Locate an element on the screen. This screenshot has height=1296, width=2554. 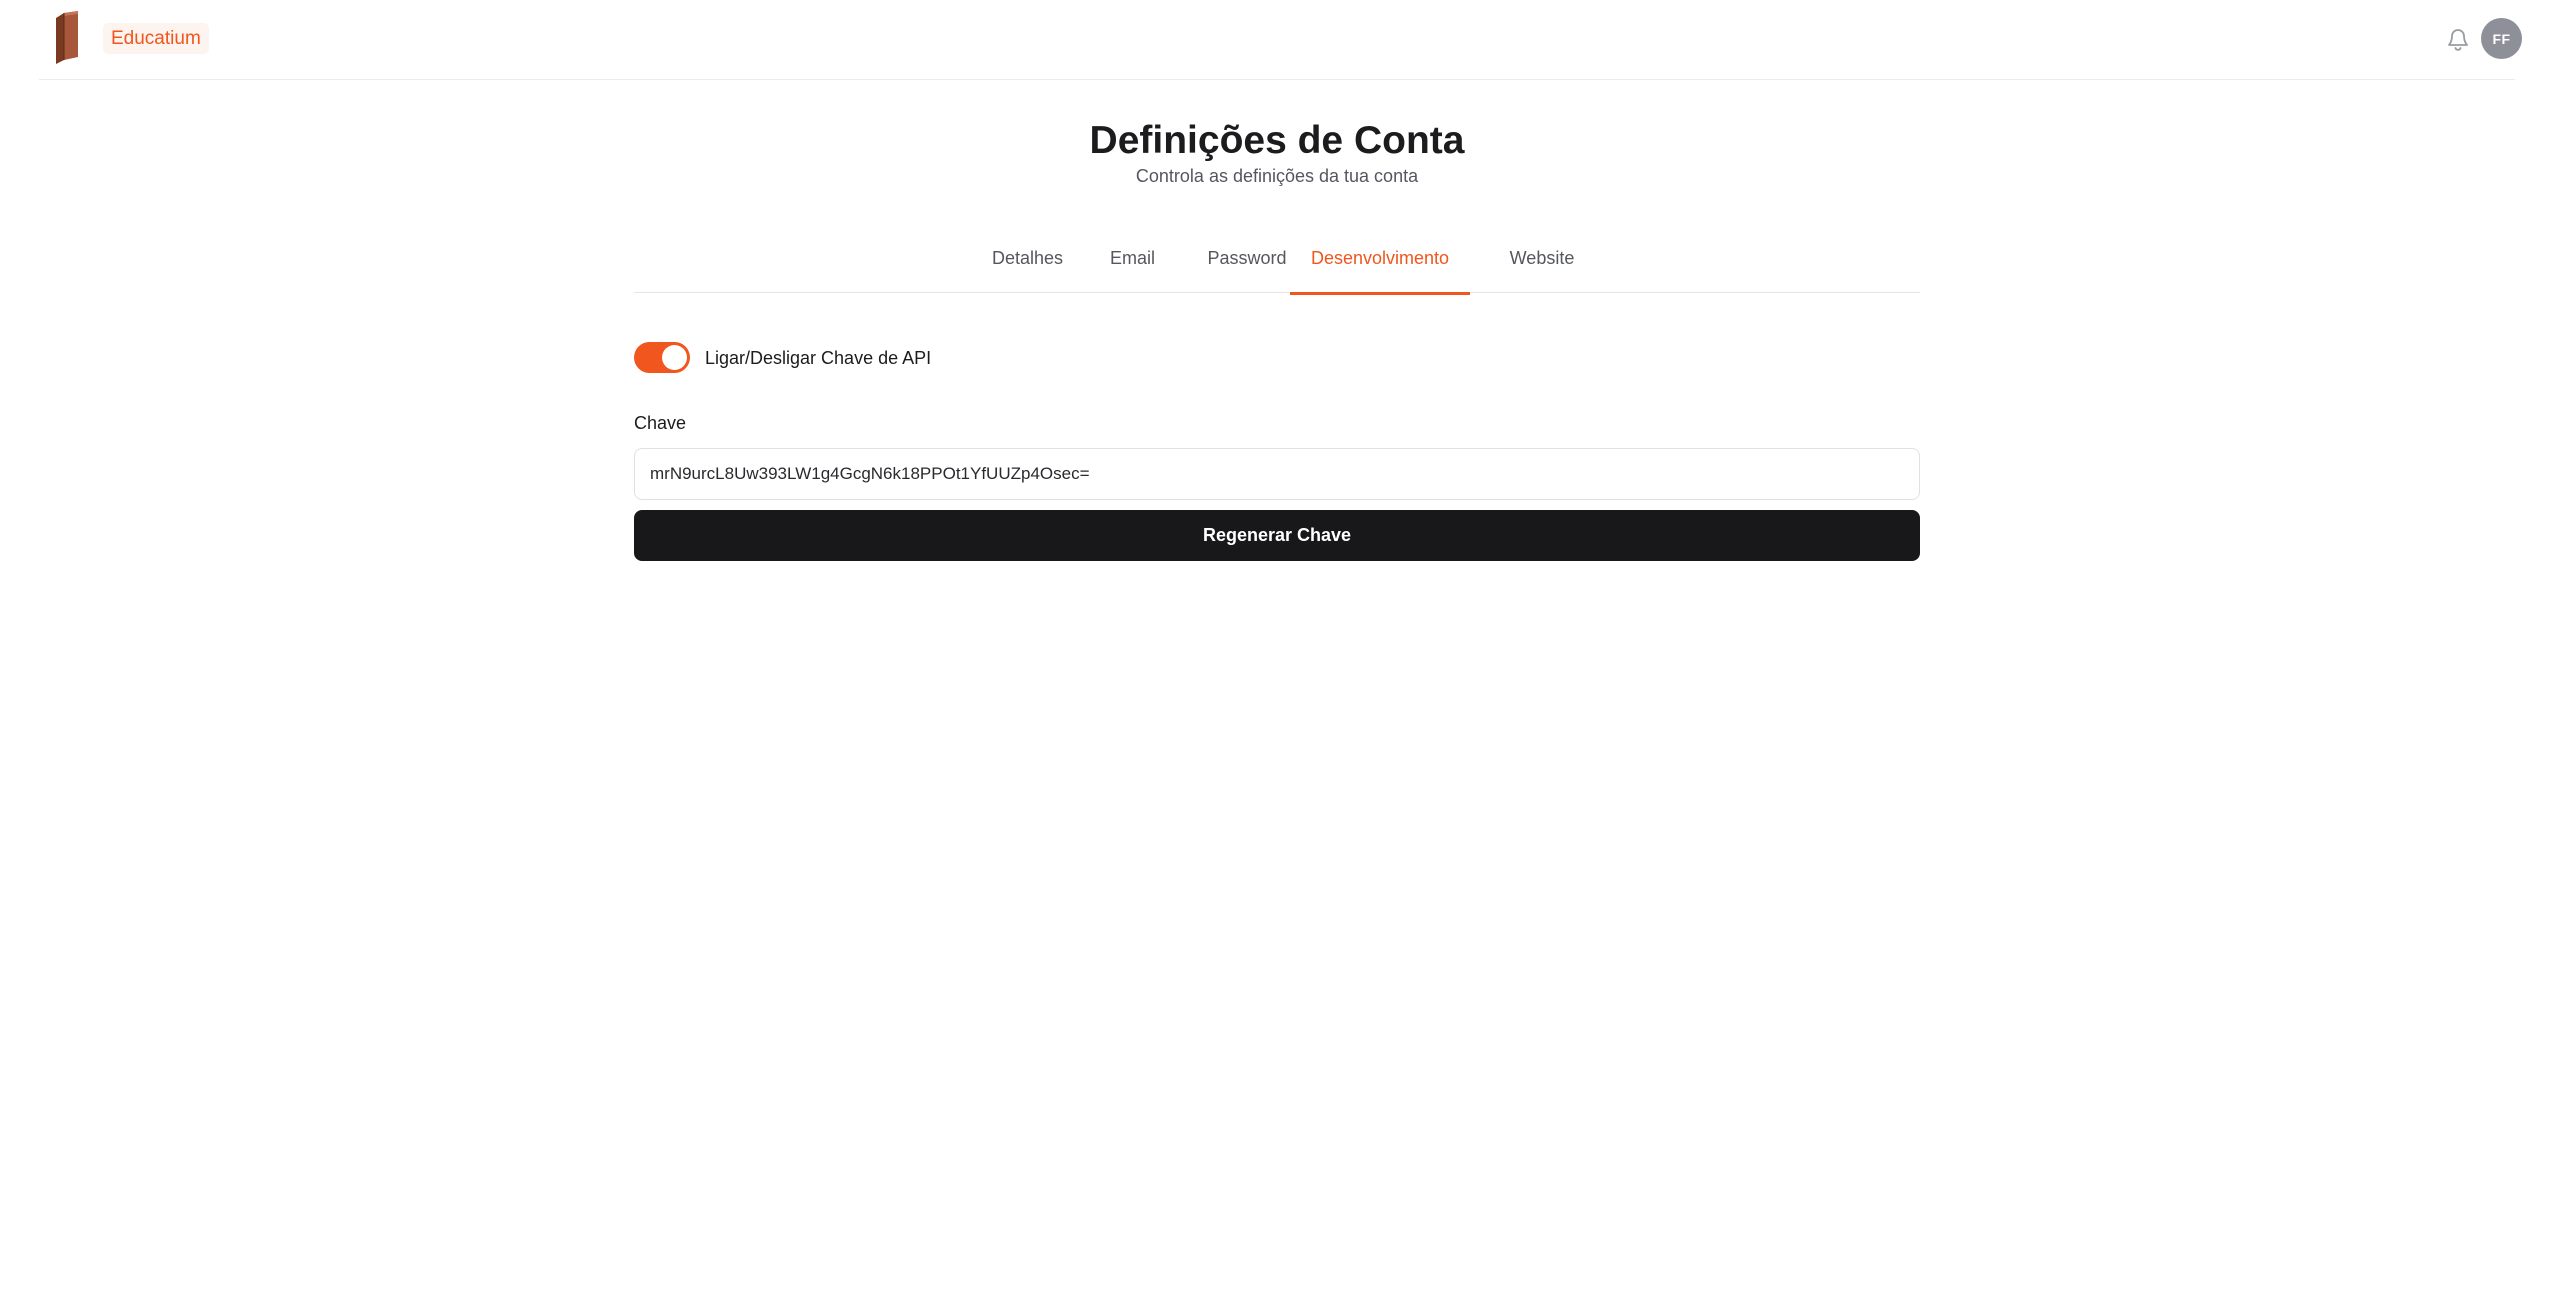
tab-detalhes: Detalhes is located at coordinates (1027, 262).